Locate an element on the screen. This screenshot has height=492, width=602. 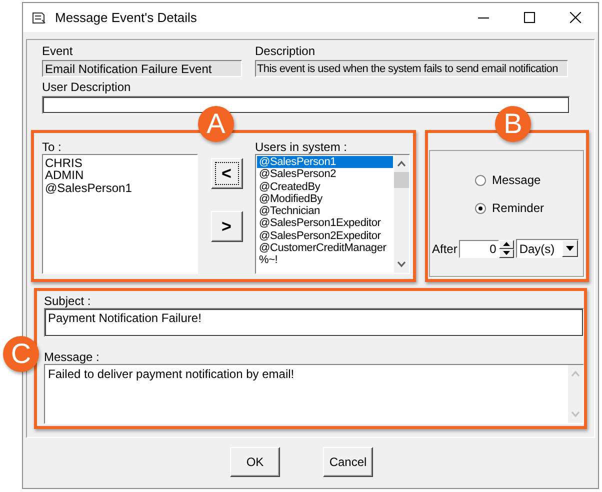
window-title: Message Event's Details is located at coordinates (126, 17).